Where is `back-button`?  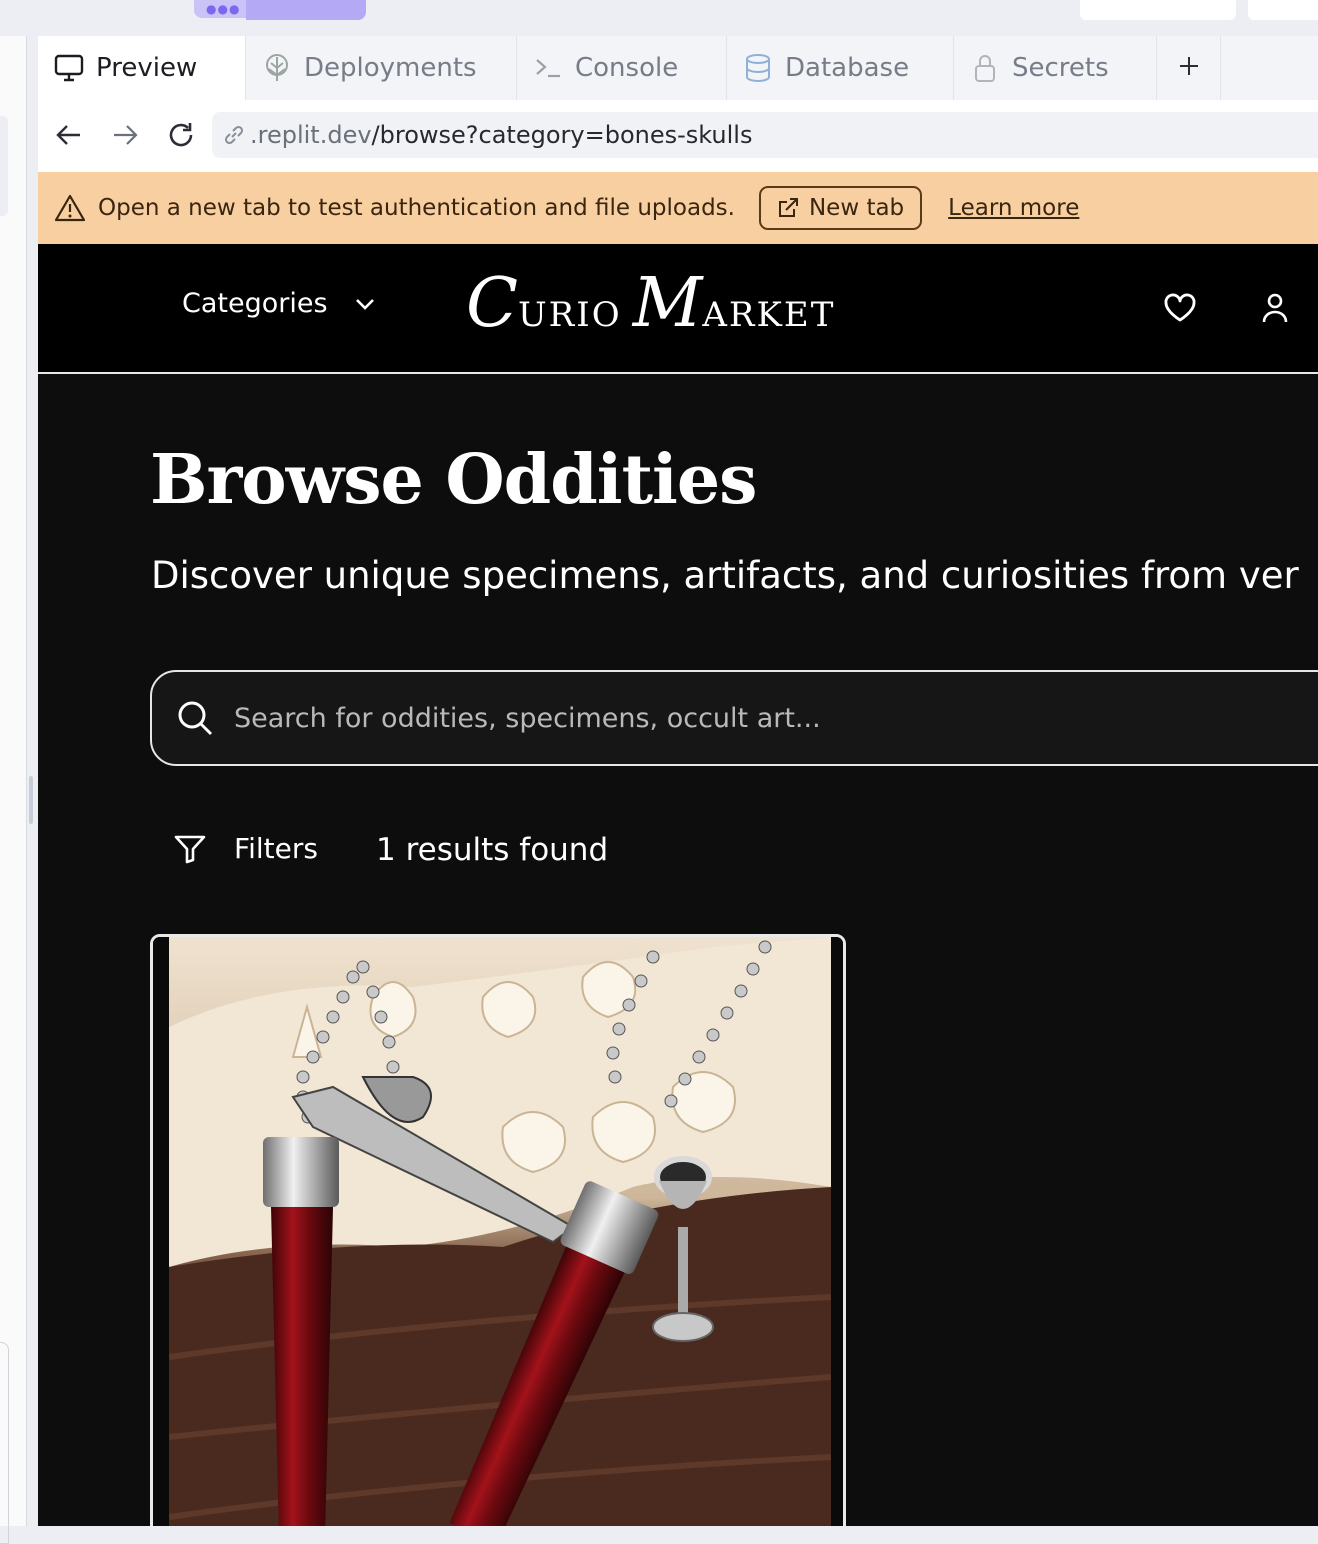 back-button is located at coordinates (69, 135).